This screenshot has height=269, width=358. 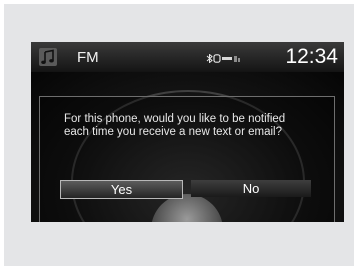 I want to click on no-button: No, so click(x=251, y=188).